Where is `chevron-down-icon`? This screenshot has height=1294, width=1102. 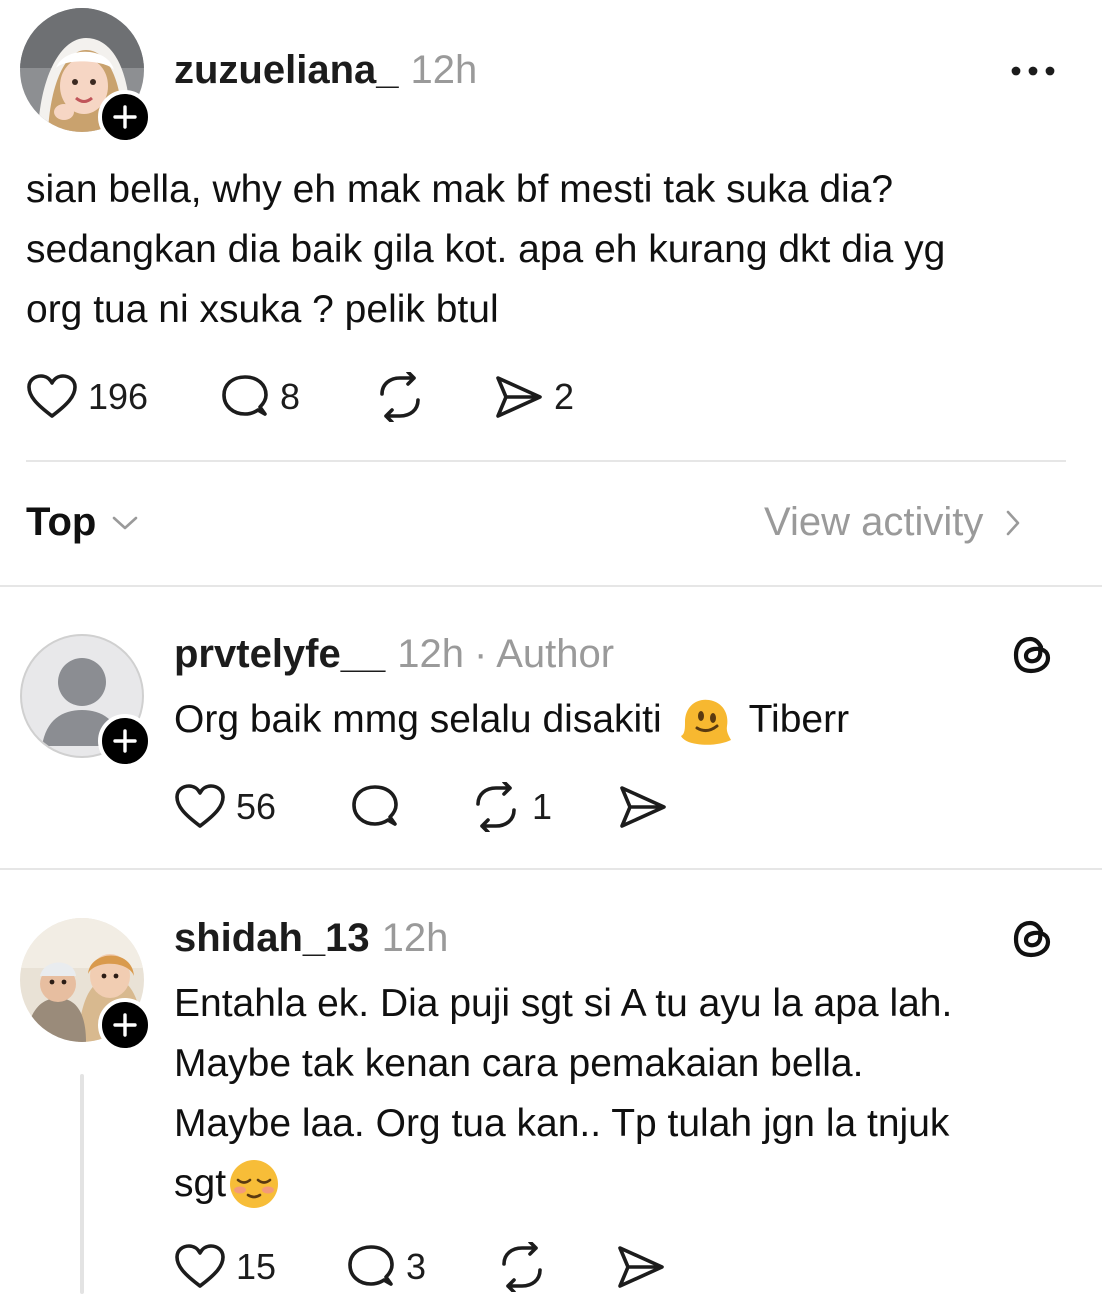
chevron-down-icon is located at coordinates (125, 522).